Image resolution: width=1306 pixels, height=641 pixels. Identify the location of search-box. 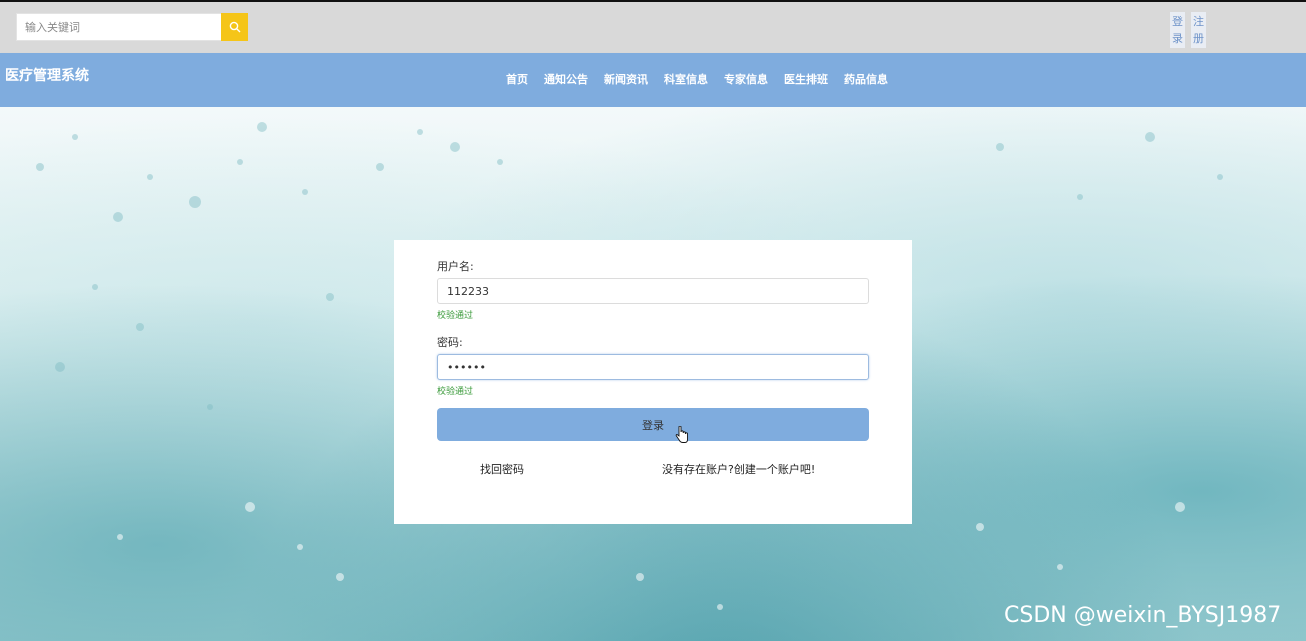
(132, 27).